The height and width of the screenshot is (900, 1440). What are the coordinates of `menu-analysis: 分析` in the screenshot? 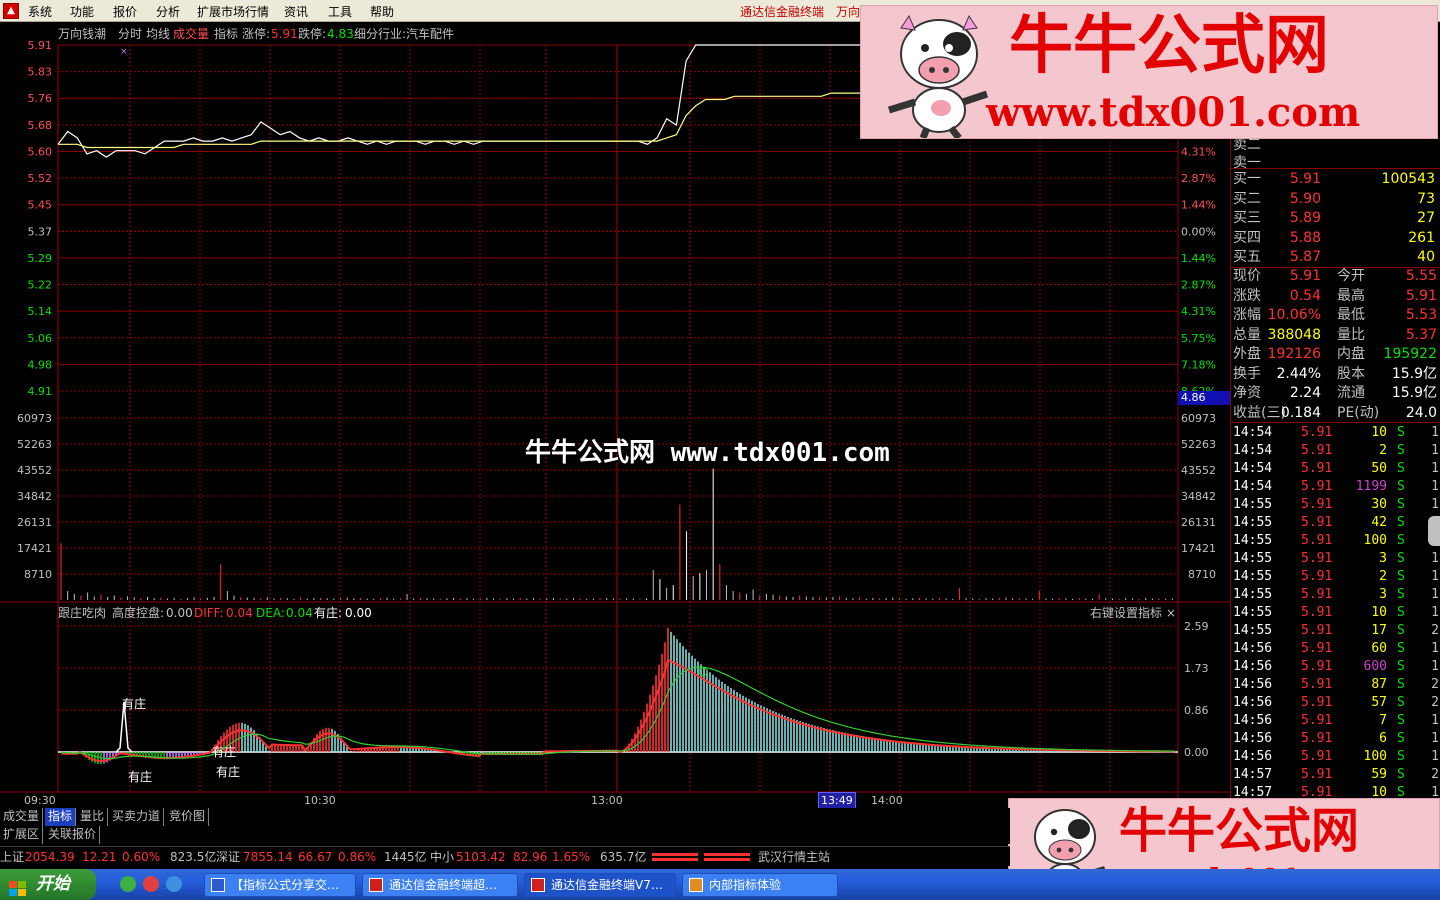 It's located at (168, 11).